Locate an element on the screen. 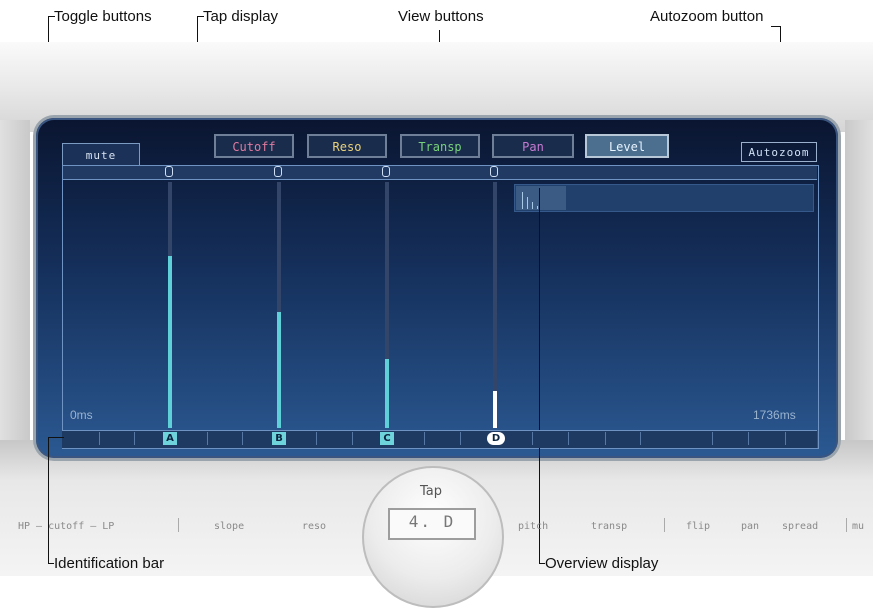  overview-display-callout: Overview display is located at coordinates (602, 563).